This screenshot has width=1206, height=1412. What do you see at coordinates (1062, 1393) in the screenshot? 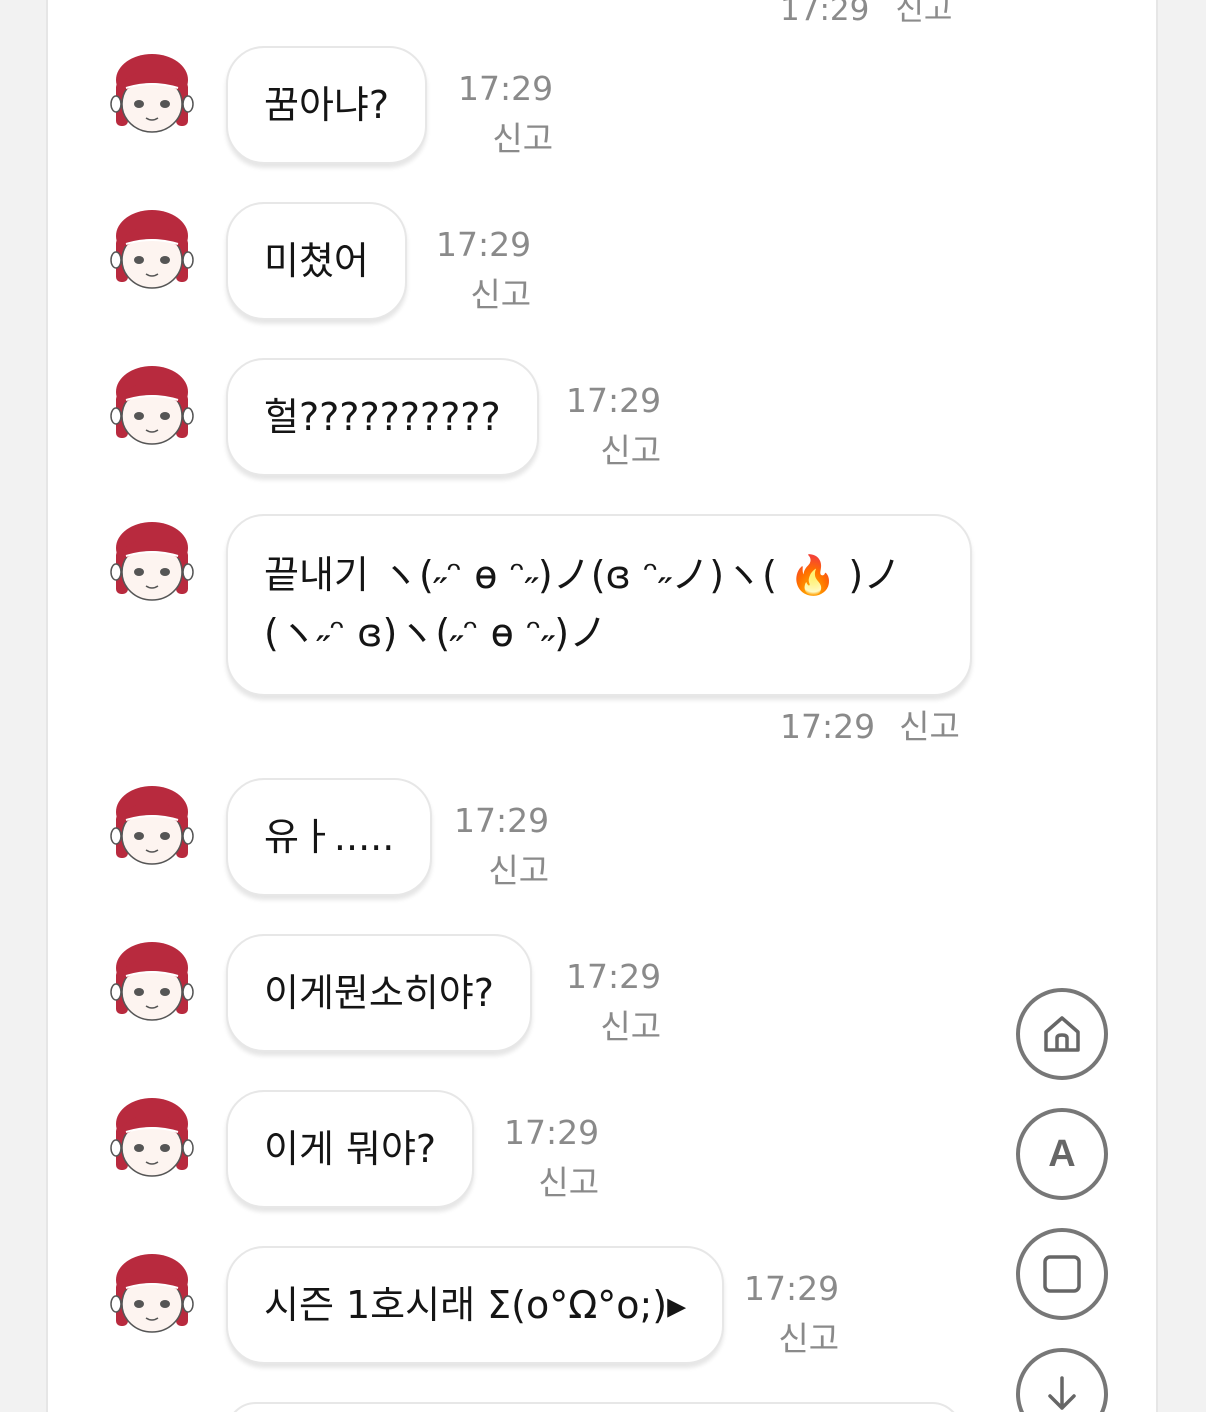
I see `arrow-down-icon` at bounding box center [1062, 1393].